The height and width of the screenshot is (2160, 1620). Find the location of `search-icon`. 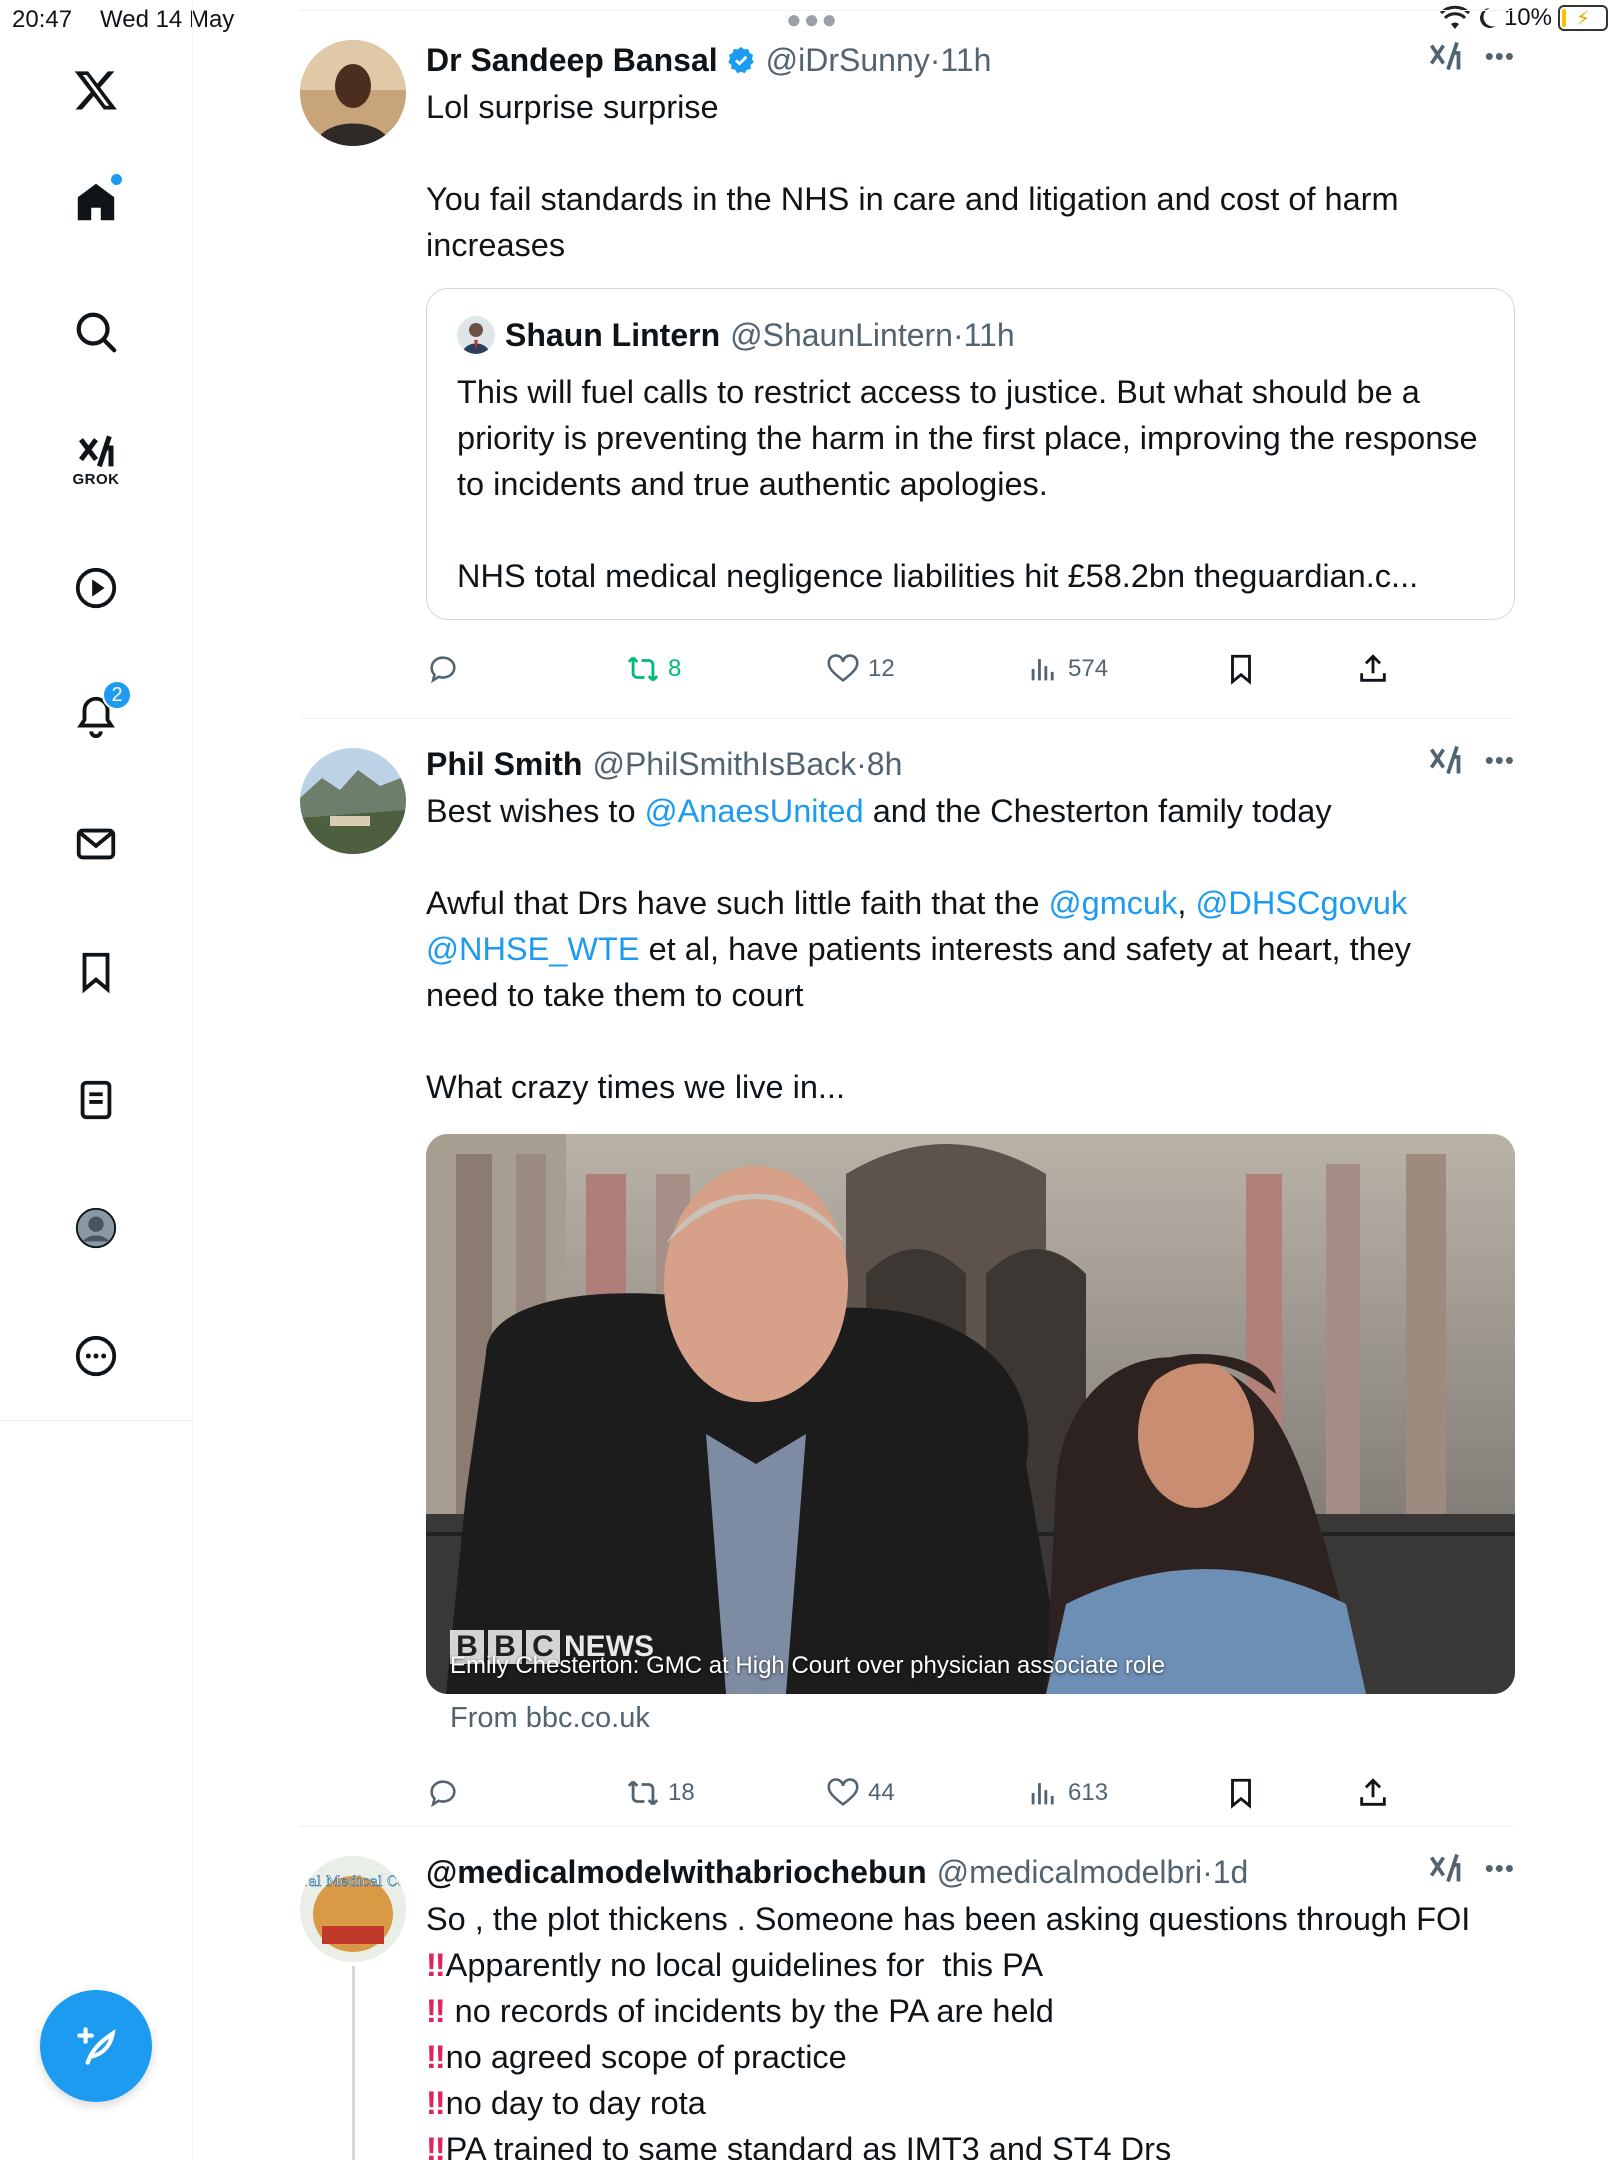

search-icon is located at coordinates (96, 332).